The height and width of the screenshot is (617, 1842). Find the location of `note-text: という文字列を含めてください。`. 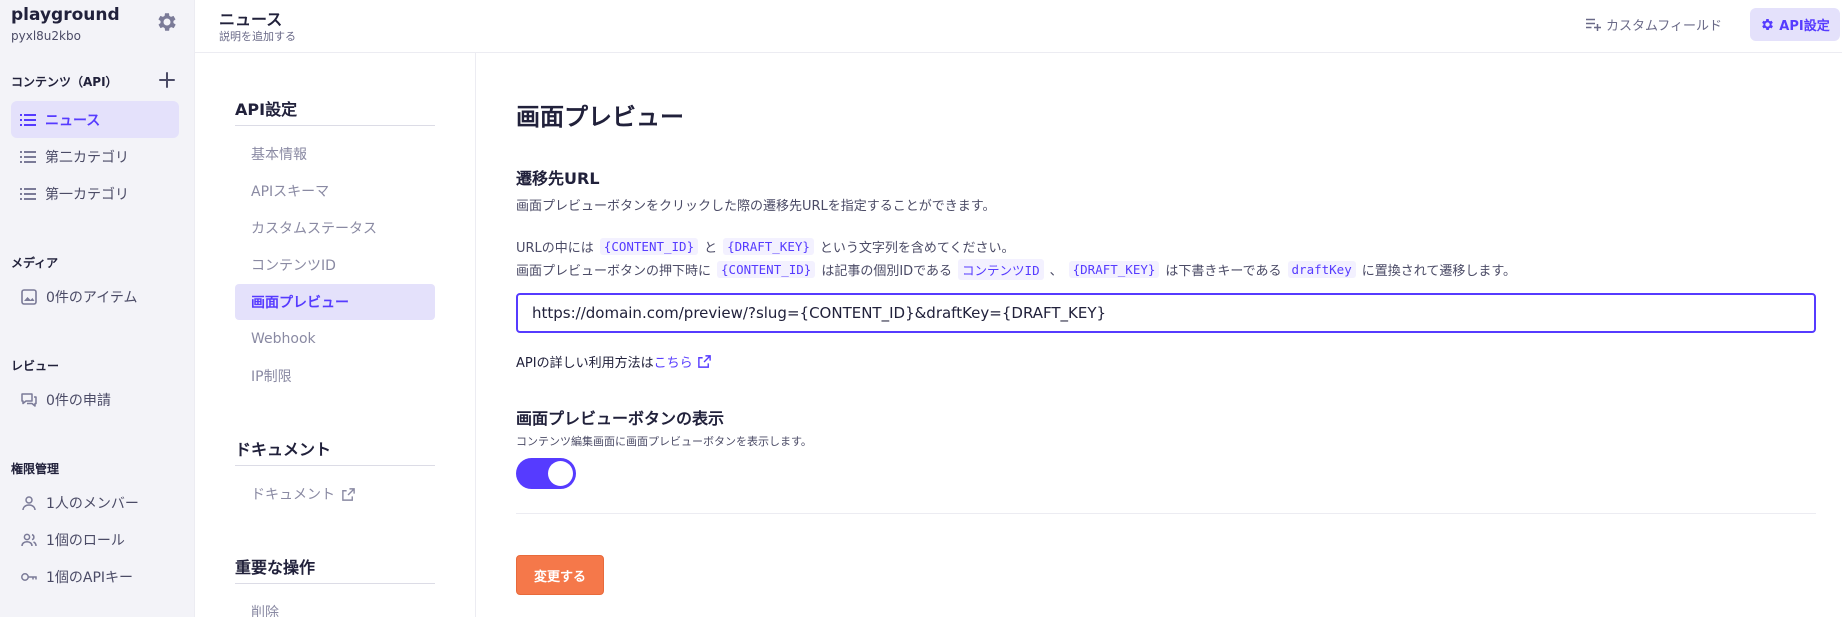

note-text: という文字列を含めてください。 is located at coordinates (917, 248).